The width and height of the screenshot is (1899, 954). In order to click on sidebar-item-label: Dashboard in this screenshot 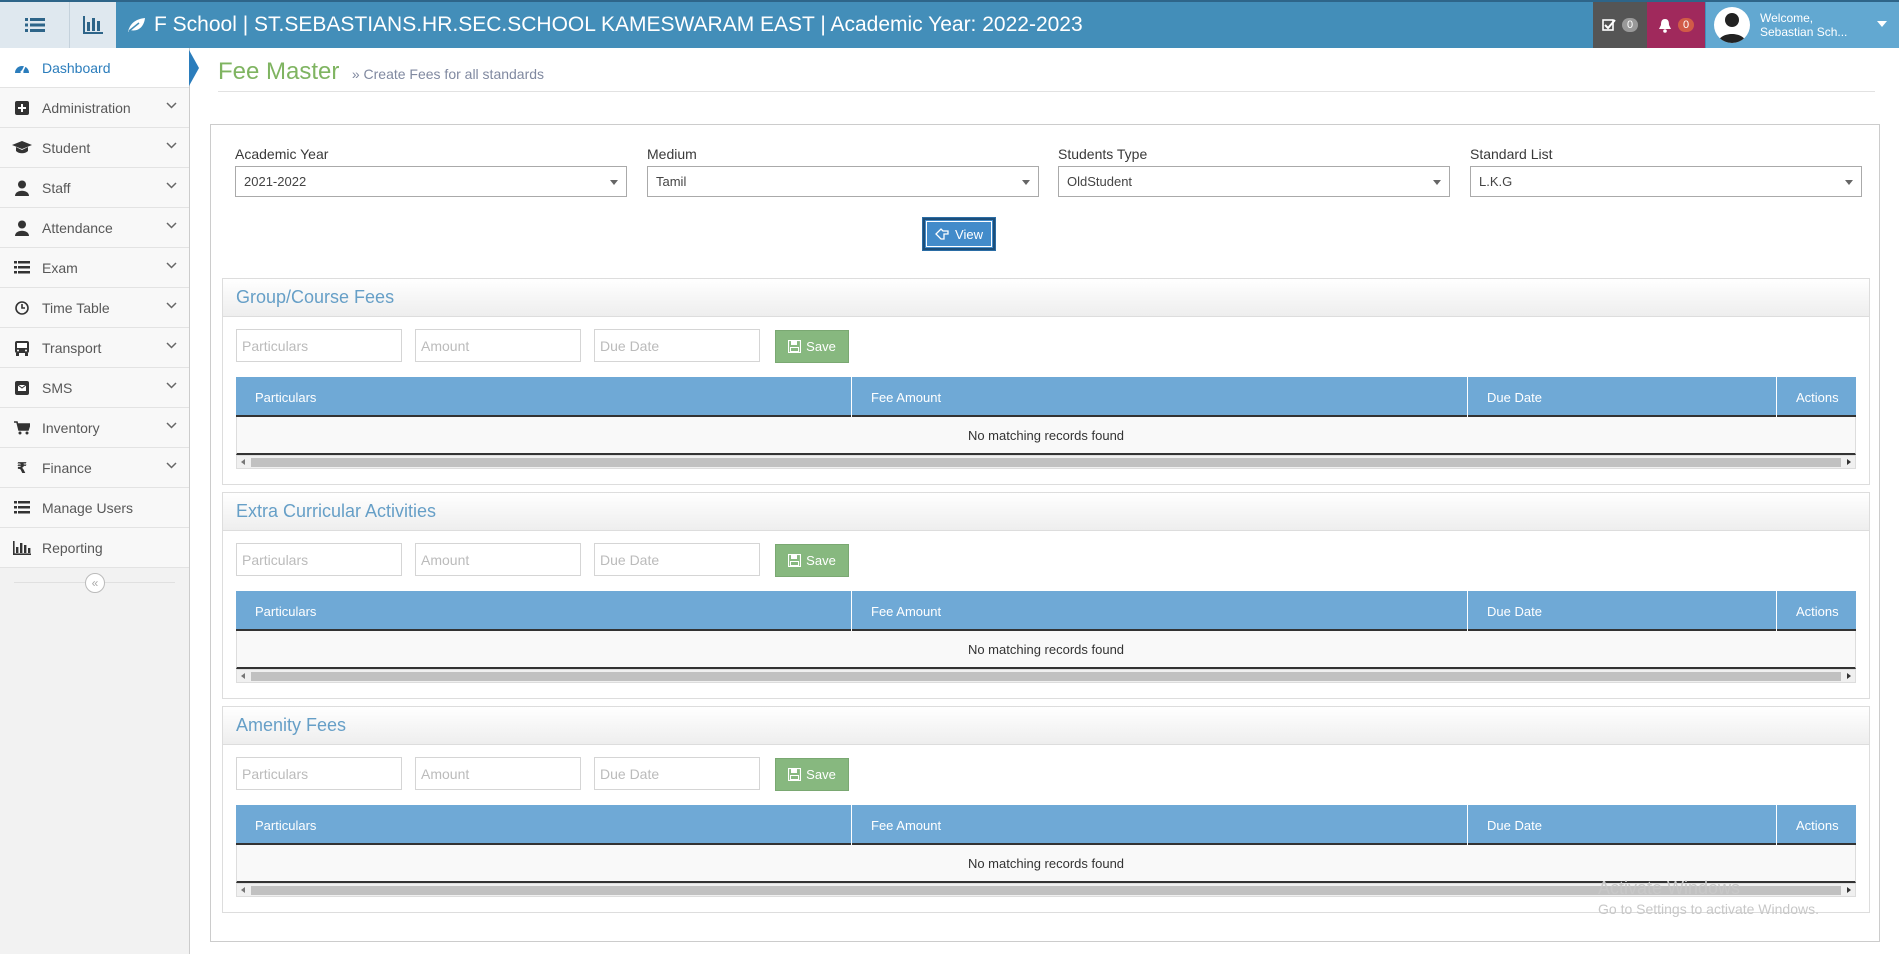, I will do `click(76, 67)`.